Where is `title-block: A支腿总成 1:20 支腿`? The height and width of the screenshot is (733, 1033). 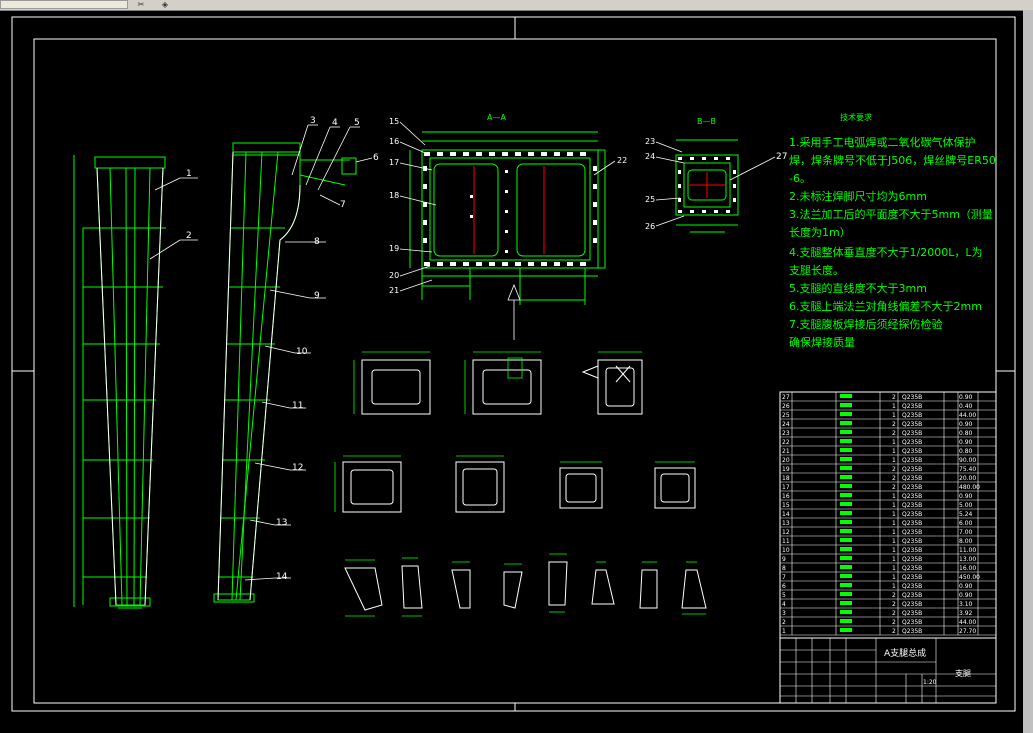 title-block: A支腿总成 1:20 支腿 is located at coordinates (888, 670).